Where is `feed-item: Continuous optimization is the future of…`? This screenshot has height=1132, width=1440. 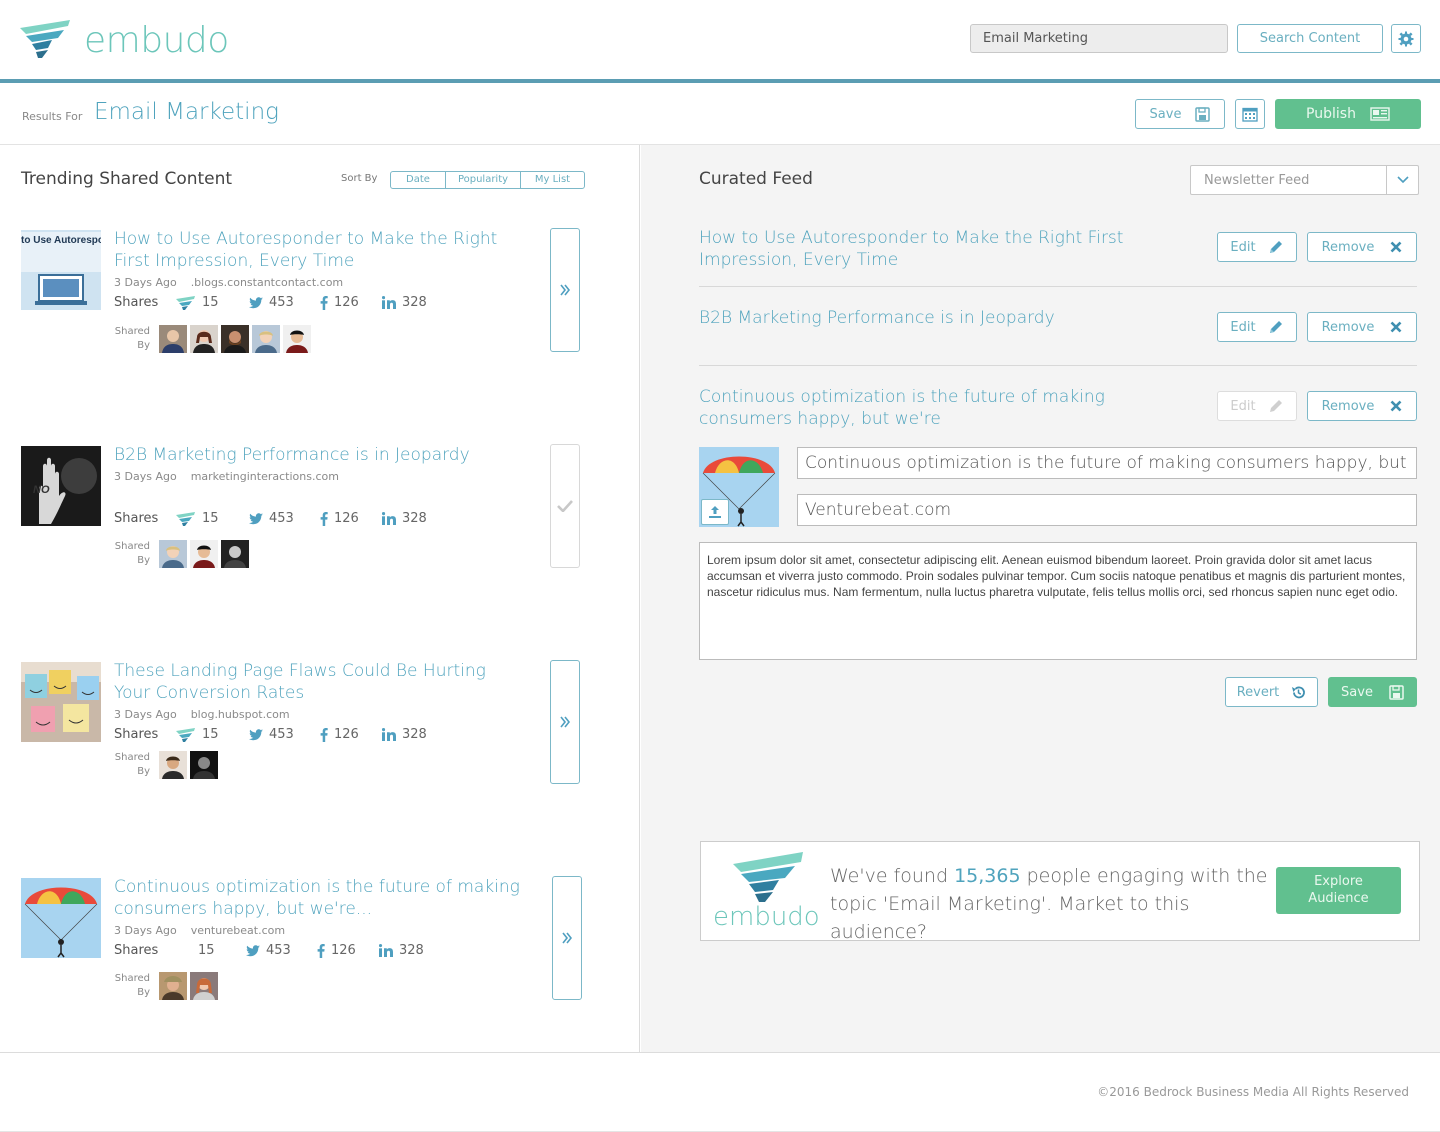
feed-item: Continuous optimization is the future of… is located at coordinates (1058, 411).